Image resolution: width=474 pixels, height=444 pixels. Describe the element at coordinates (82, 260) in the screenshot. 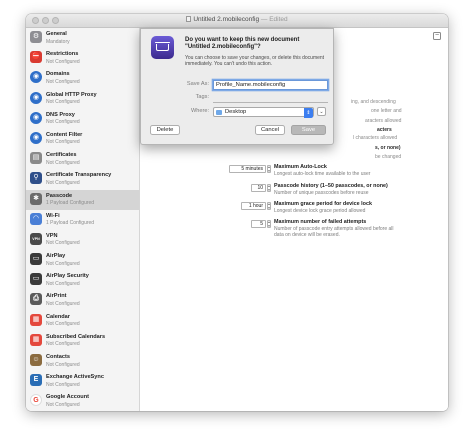

I see `sidebar-item-airplay: ▭ AirPlay Not Configured` at that location.